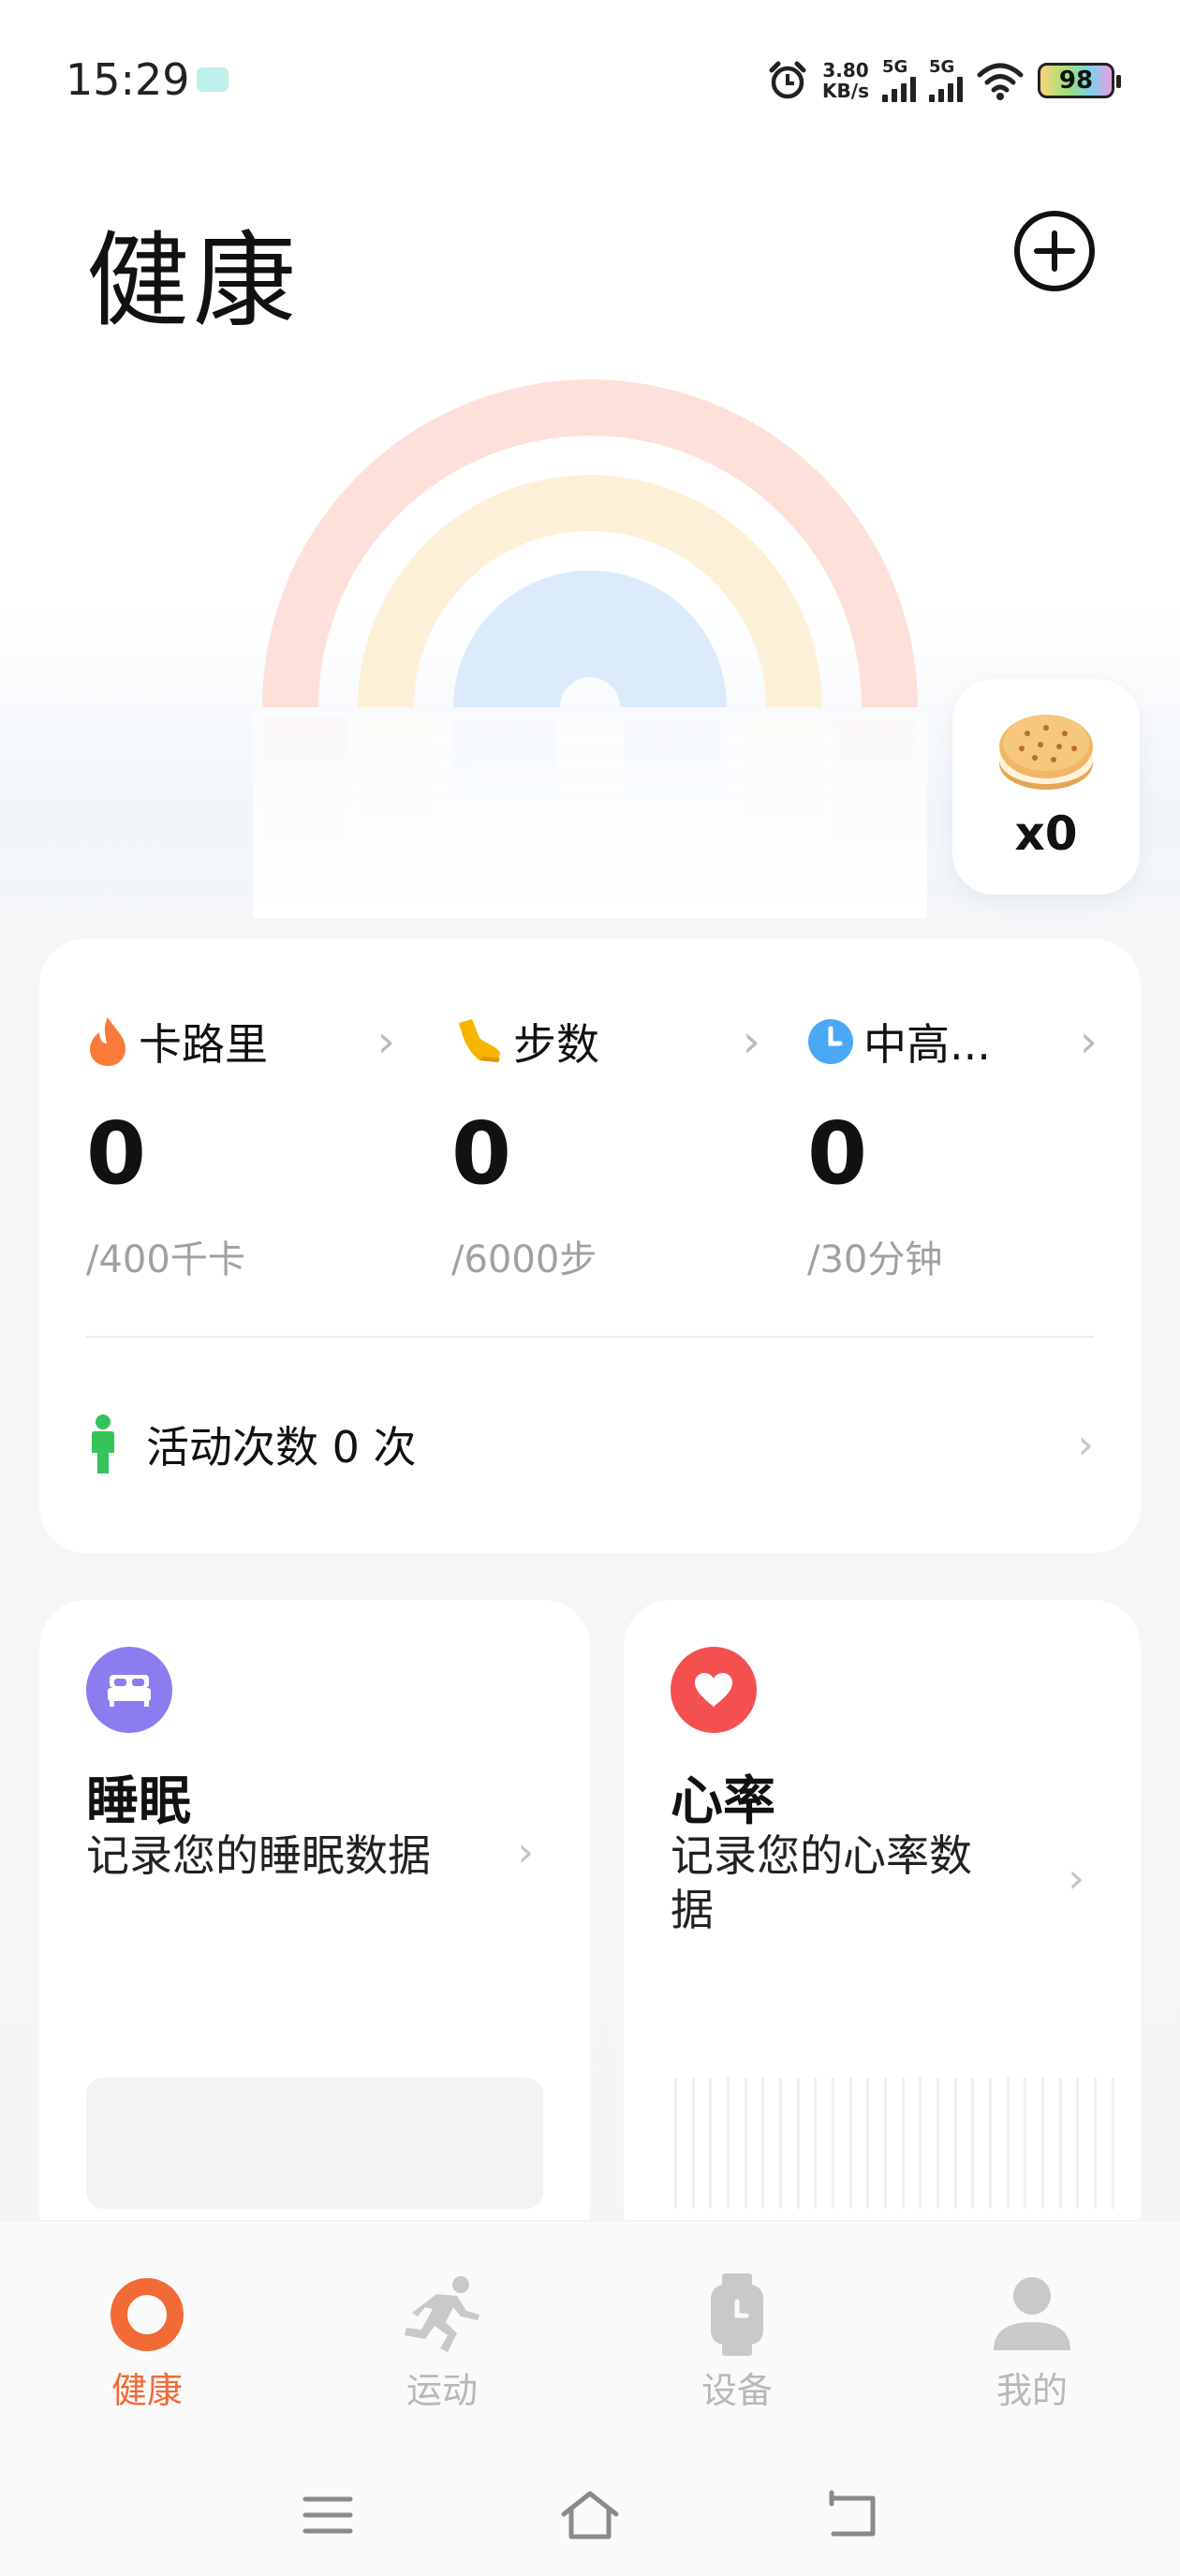 This screenshot has width=1180, height=2576. I want to click on add-button, so click(1055, 251).